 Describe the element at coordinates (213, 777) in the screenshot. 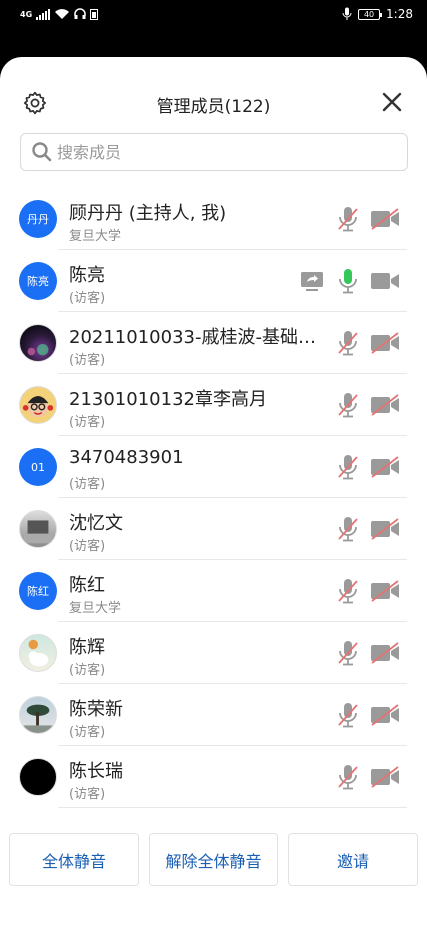

I see `member-row: 陈长瑞 (访客)` at that location.